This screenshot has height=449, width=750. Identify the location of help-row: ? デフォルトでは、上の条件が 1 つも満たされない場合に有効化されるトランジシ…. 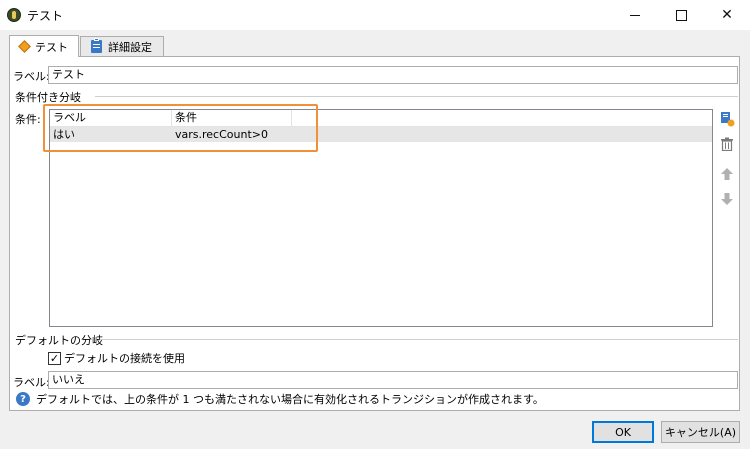
(280, 399).